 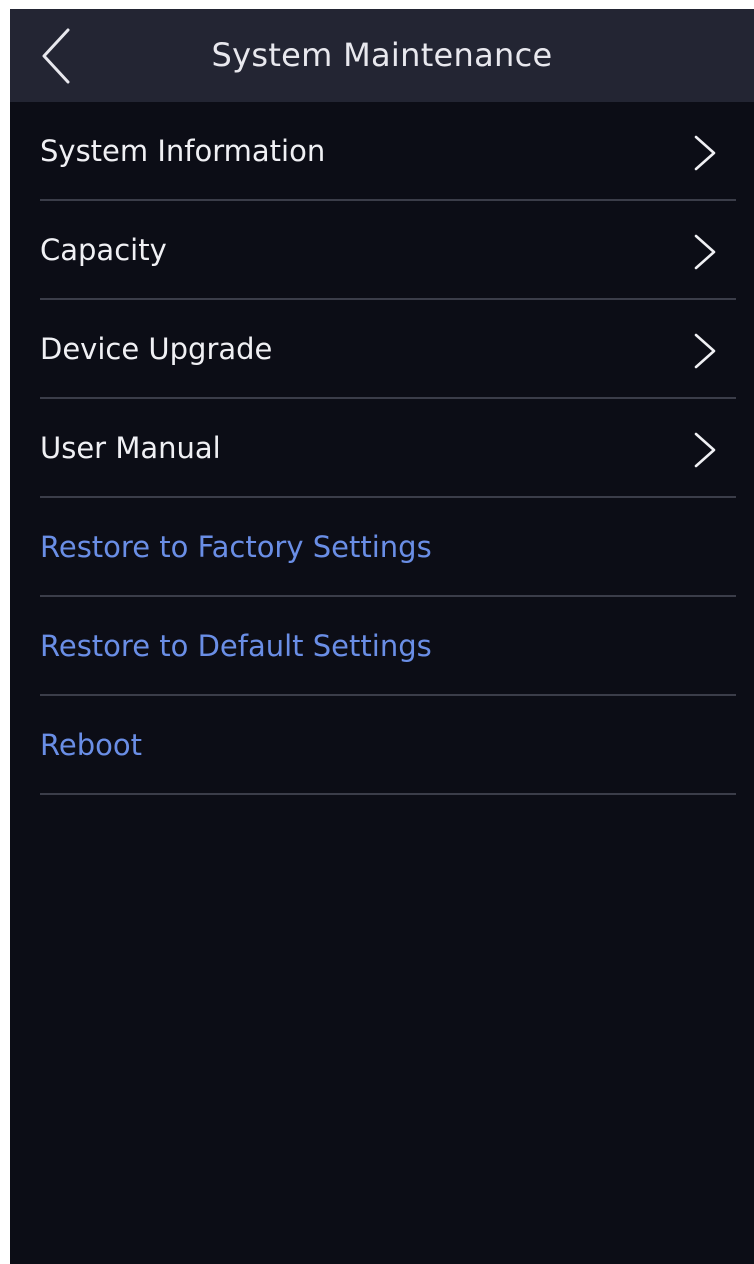 What do you see at coordinates (382, 250) in the screenshot?
I see `menu-item-capacity: Capacity` at bounding box center [382, 250].